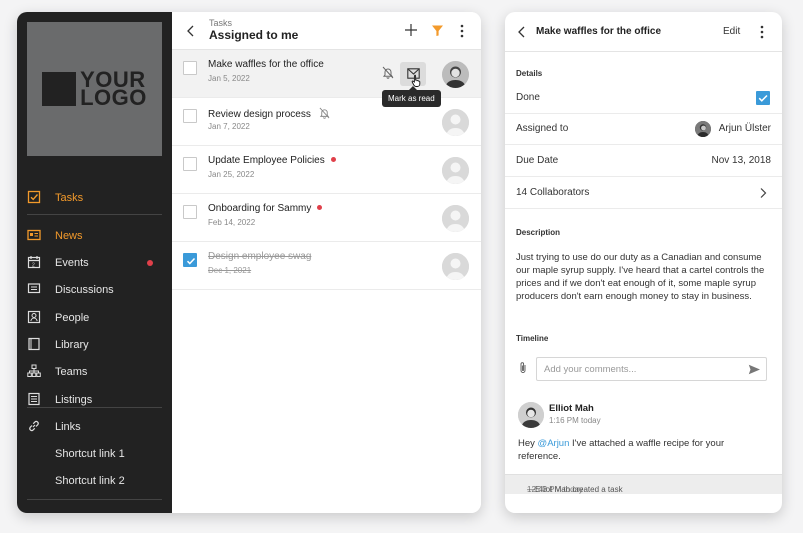 This screenshot has width=803, height=533. Describe the element at coordinates (221, 23) in the screenshot. I see `breadcrumb: Tasks` at that location.